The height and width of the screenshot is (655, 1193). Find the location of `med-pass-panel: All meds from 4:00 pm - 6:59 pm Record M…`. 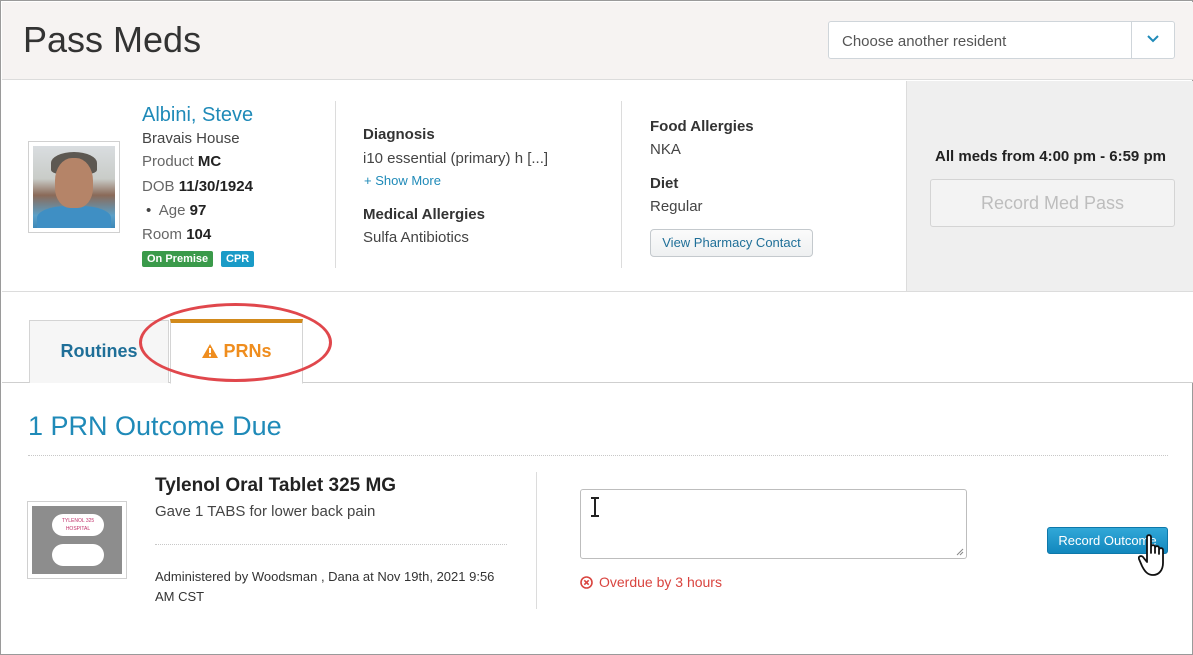

med-pass-panel: All meds from 4:00 pm - 6:59 pm Record M… is located at coordinates (1049, 186).